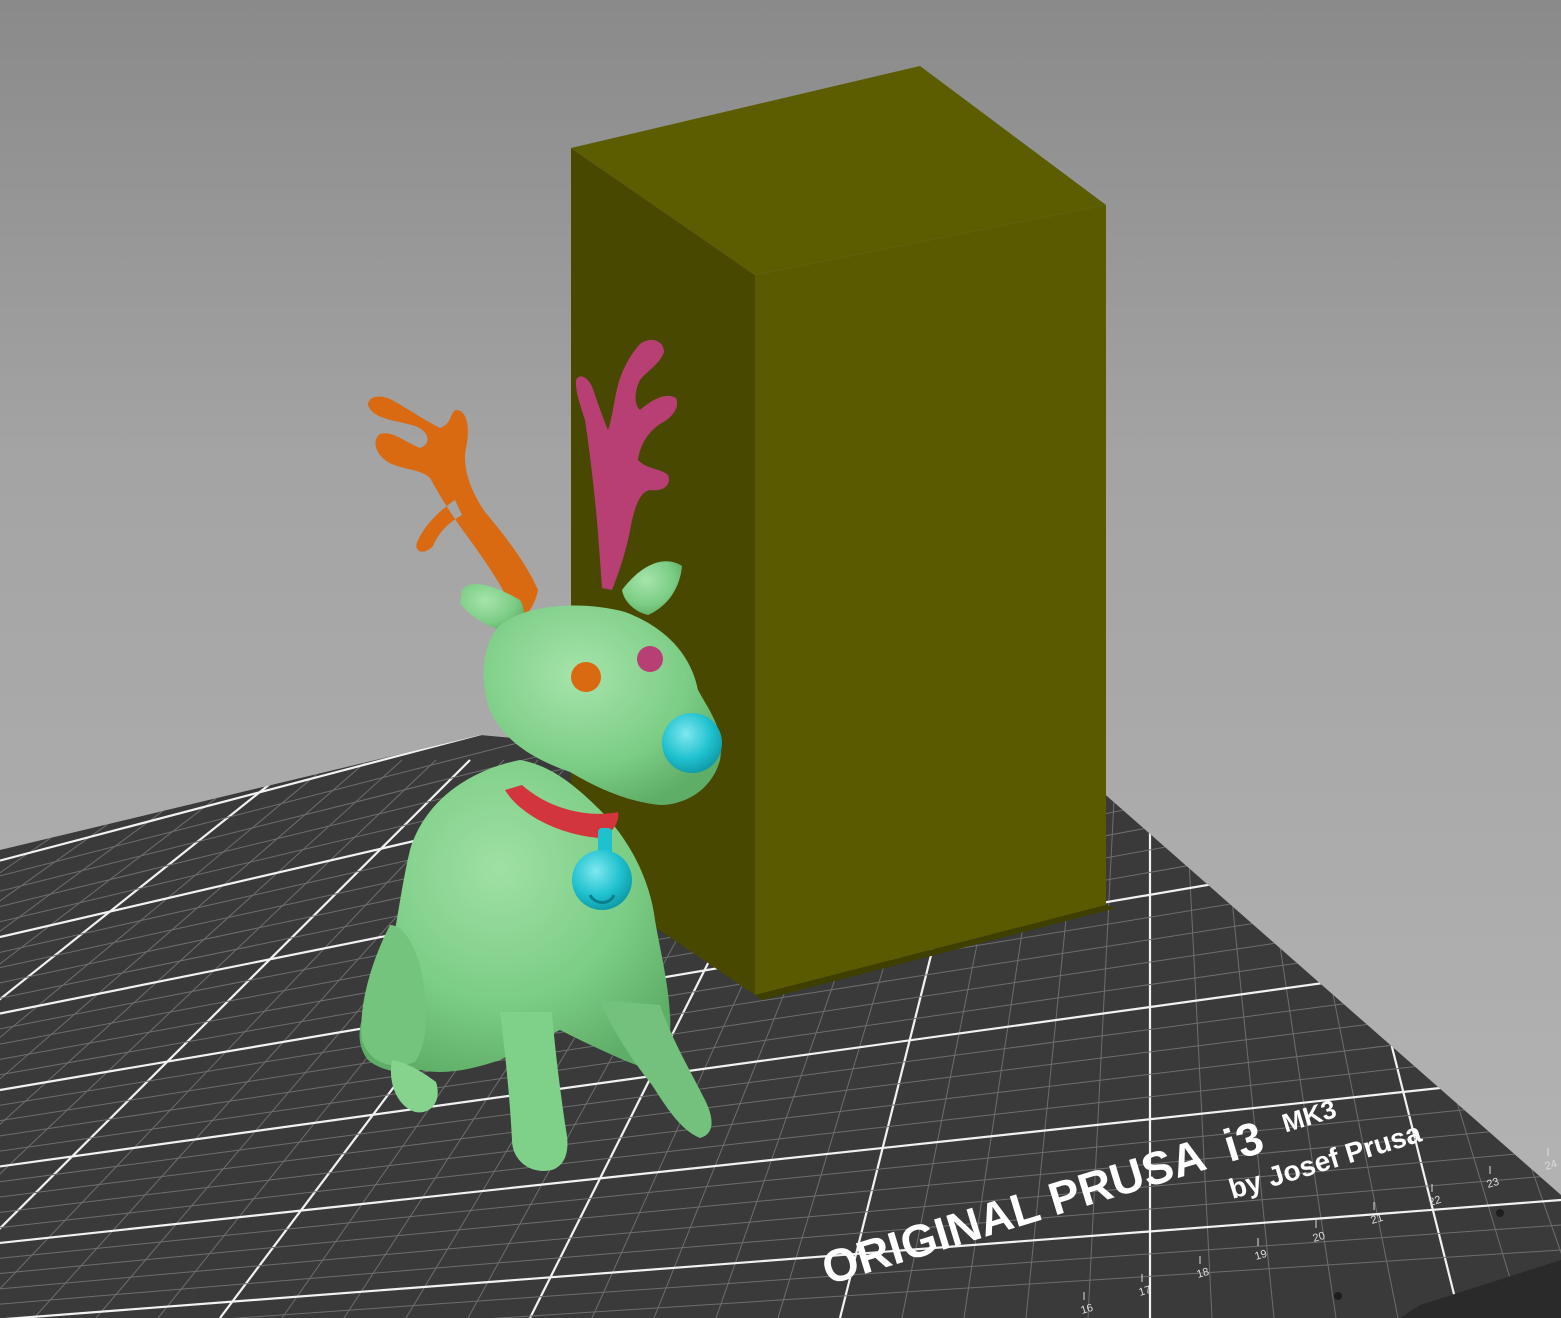 The image size is (1561, 1318). What do you see at coordinates (1550, 1165) in the screenshot?
I see `bed-ruler-number: 24` at bounding box center [1550, 1165].